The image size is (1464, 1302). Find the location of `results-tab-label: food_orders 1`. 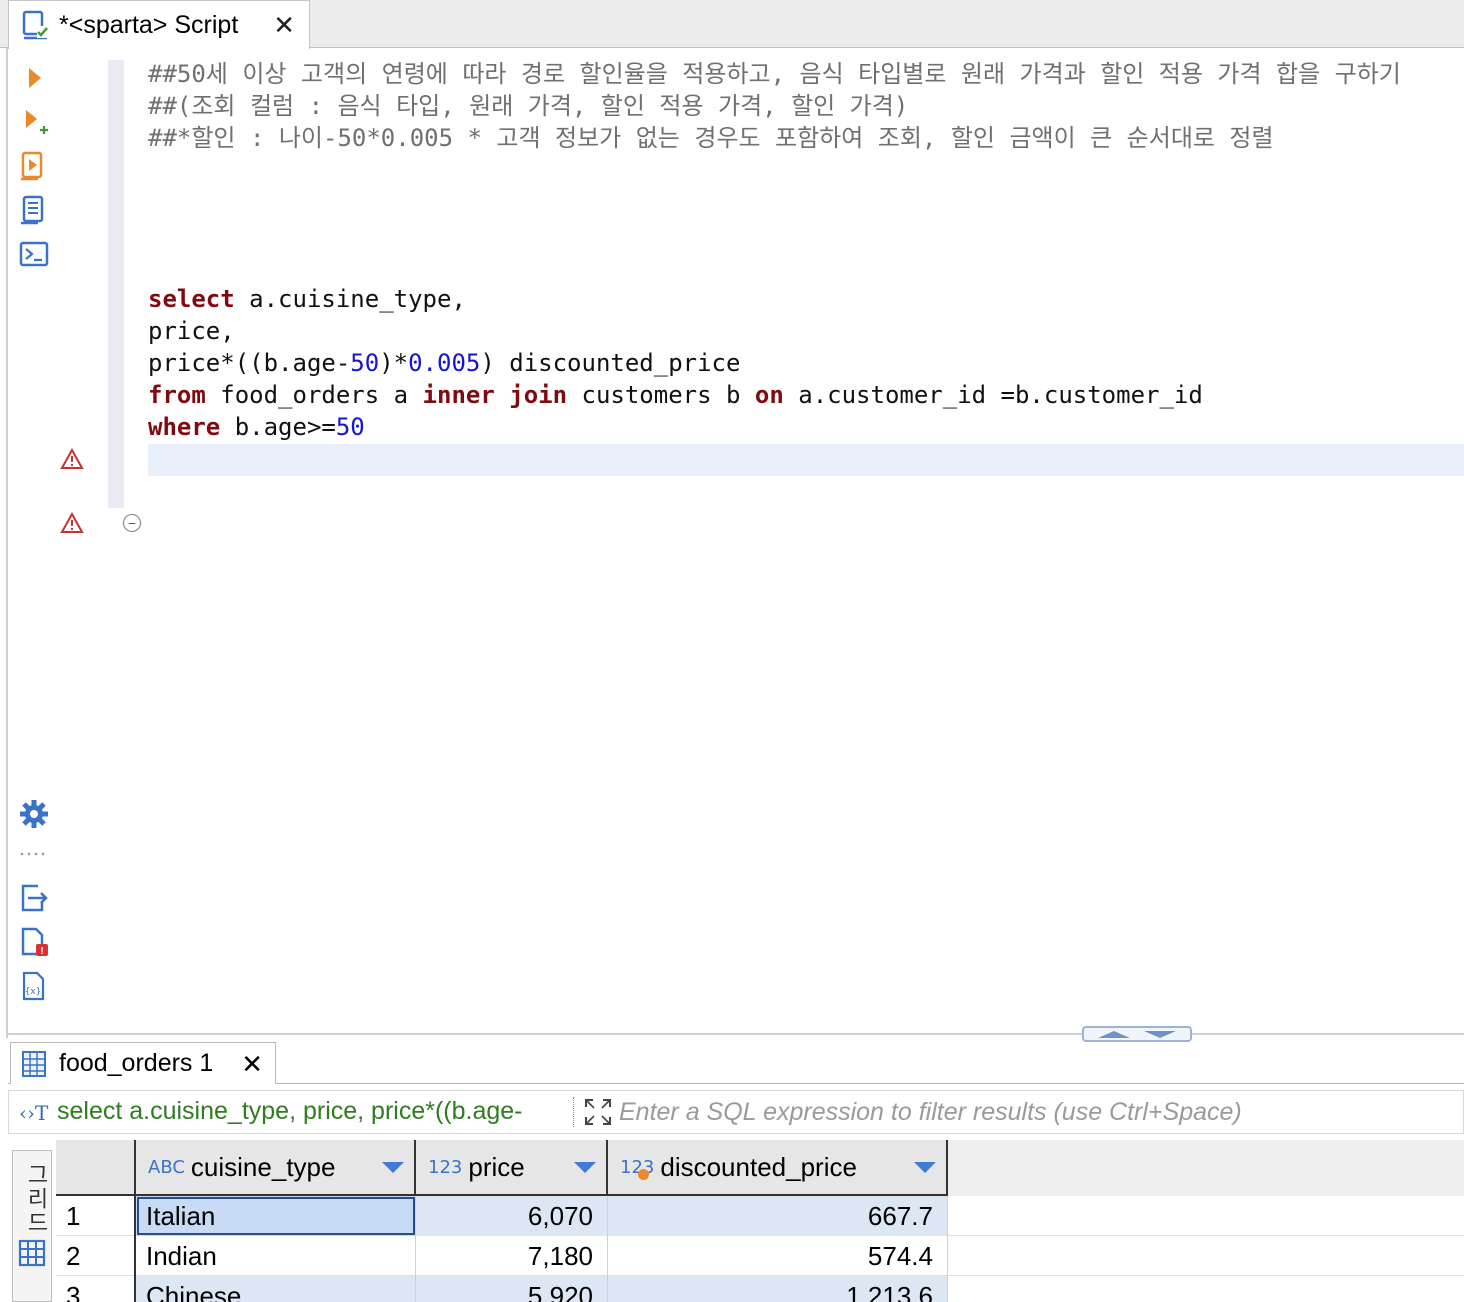

results-tab-label: food_orders 1 is located at coordinates (136, 1063).